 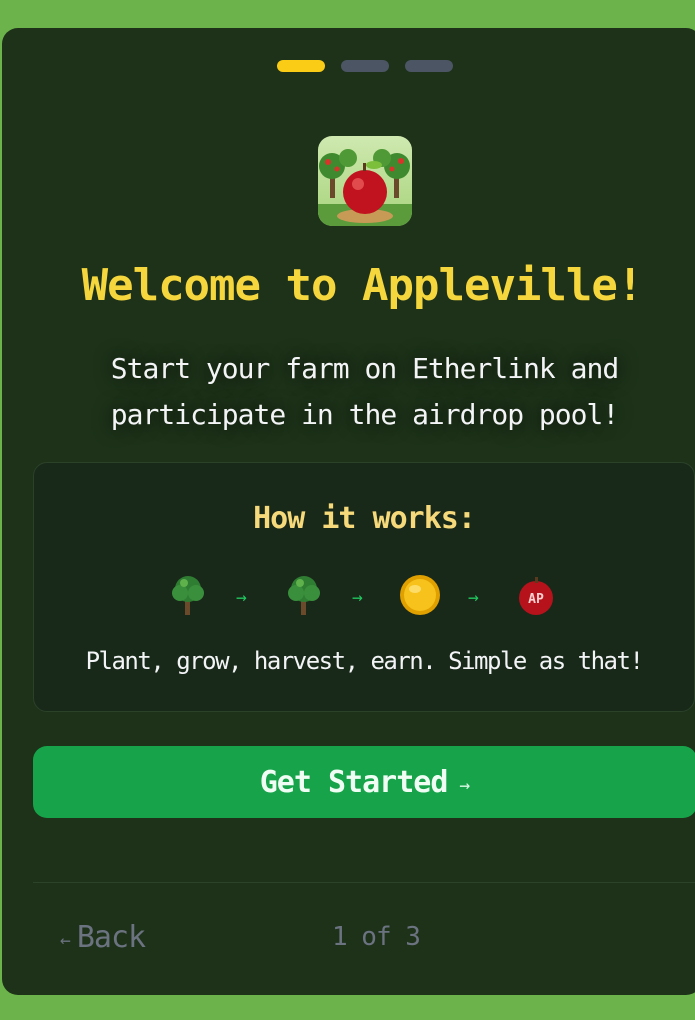 What do you see at coordinates (536, 599) in the screenshot?
I see `svg-text: AP` at bounding box center [536, 599].